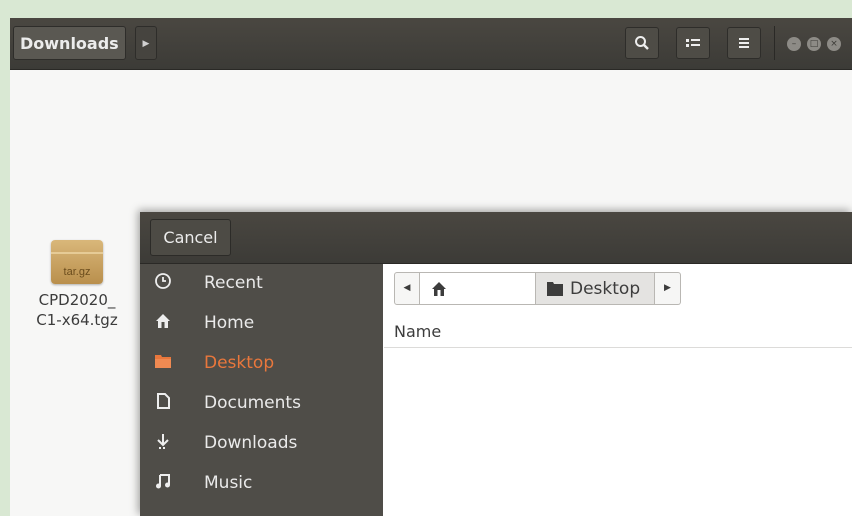 The width and height of the screenshot is (852, 516). I want to click on file-item: tar.gz CPD2020_ C1-x64.tgz, so click(77, 285).